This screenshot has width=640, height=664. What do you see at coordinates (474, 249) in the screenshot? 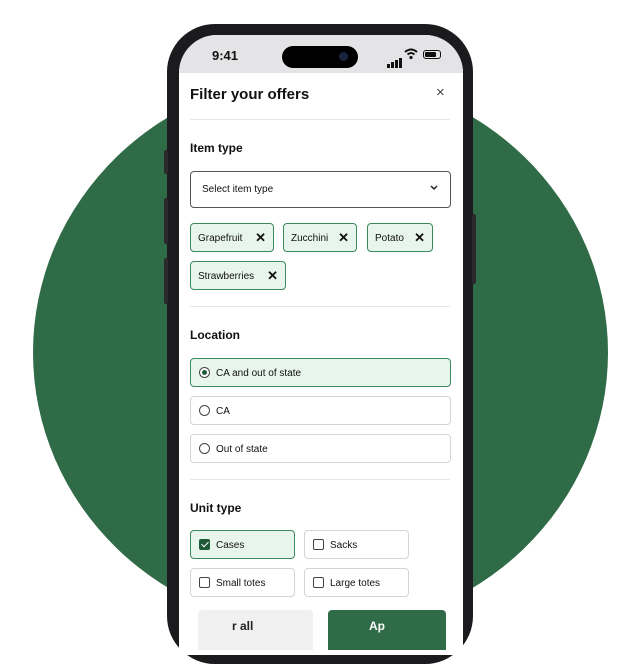
I see `phone-power-button` at bounding box center [474, 249].